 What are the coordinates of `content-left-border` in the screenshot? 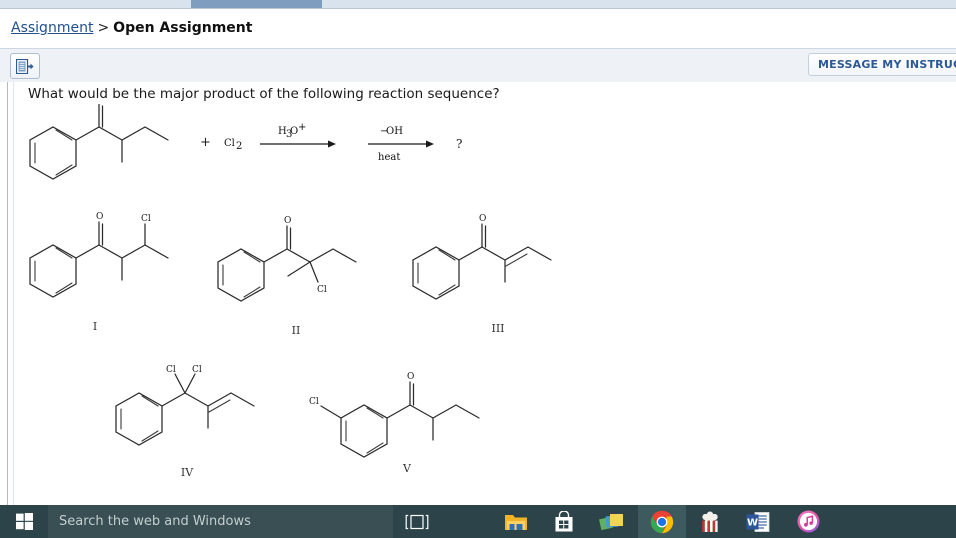 It's located at (7, 293).